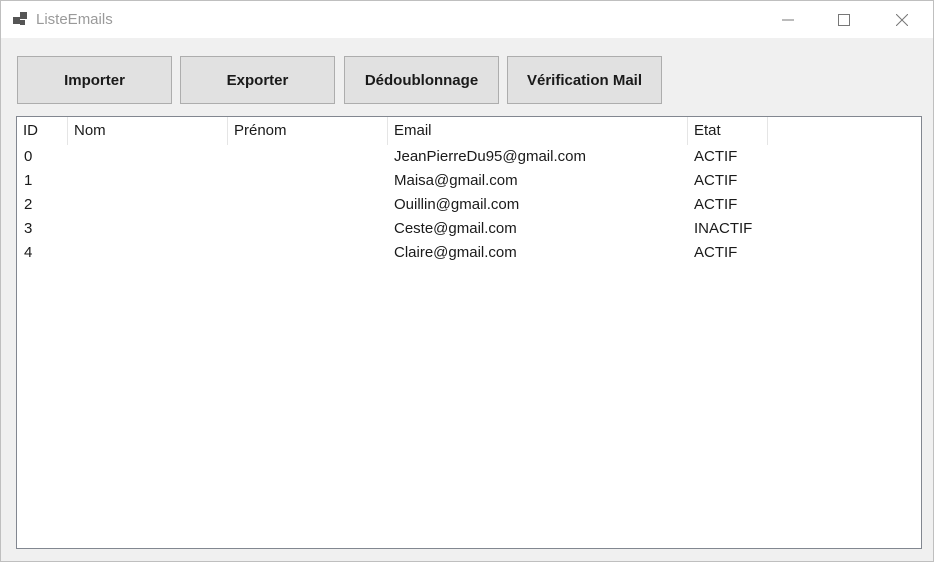  I want to click on list-row: 0 JeanPierreDu95@gmail.com ACTIF, so click(469, 157).